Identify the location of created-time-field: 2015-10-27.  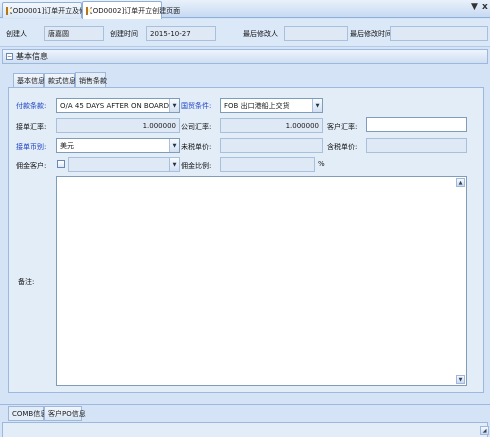
(181, 33).